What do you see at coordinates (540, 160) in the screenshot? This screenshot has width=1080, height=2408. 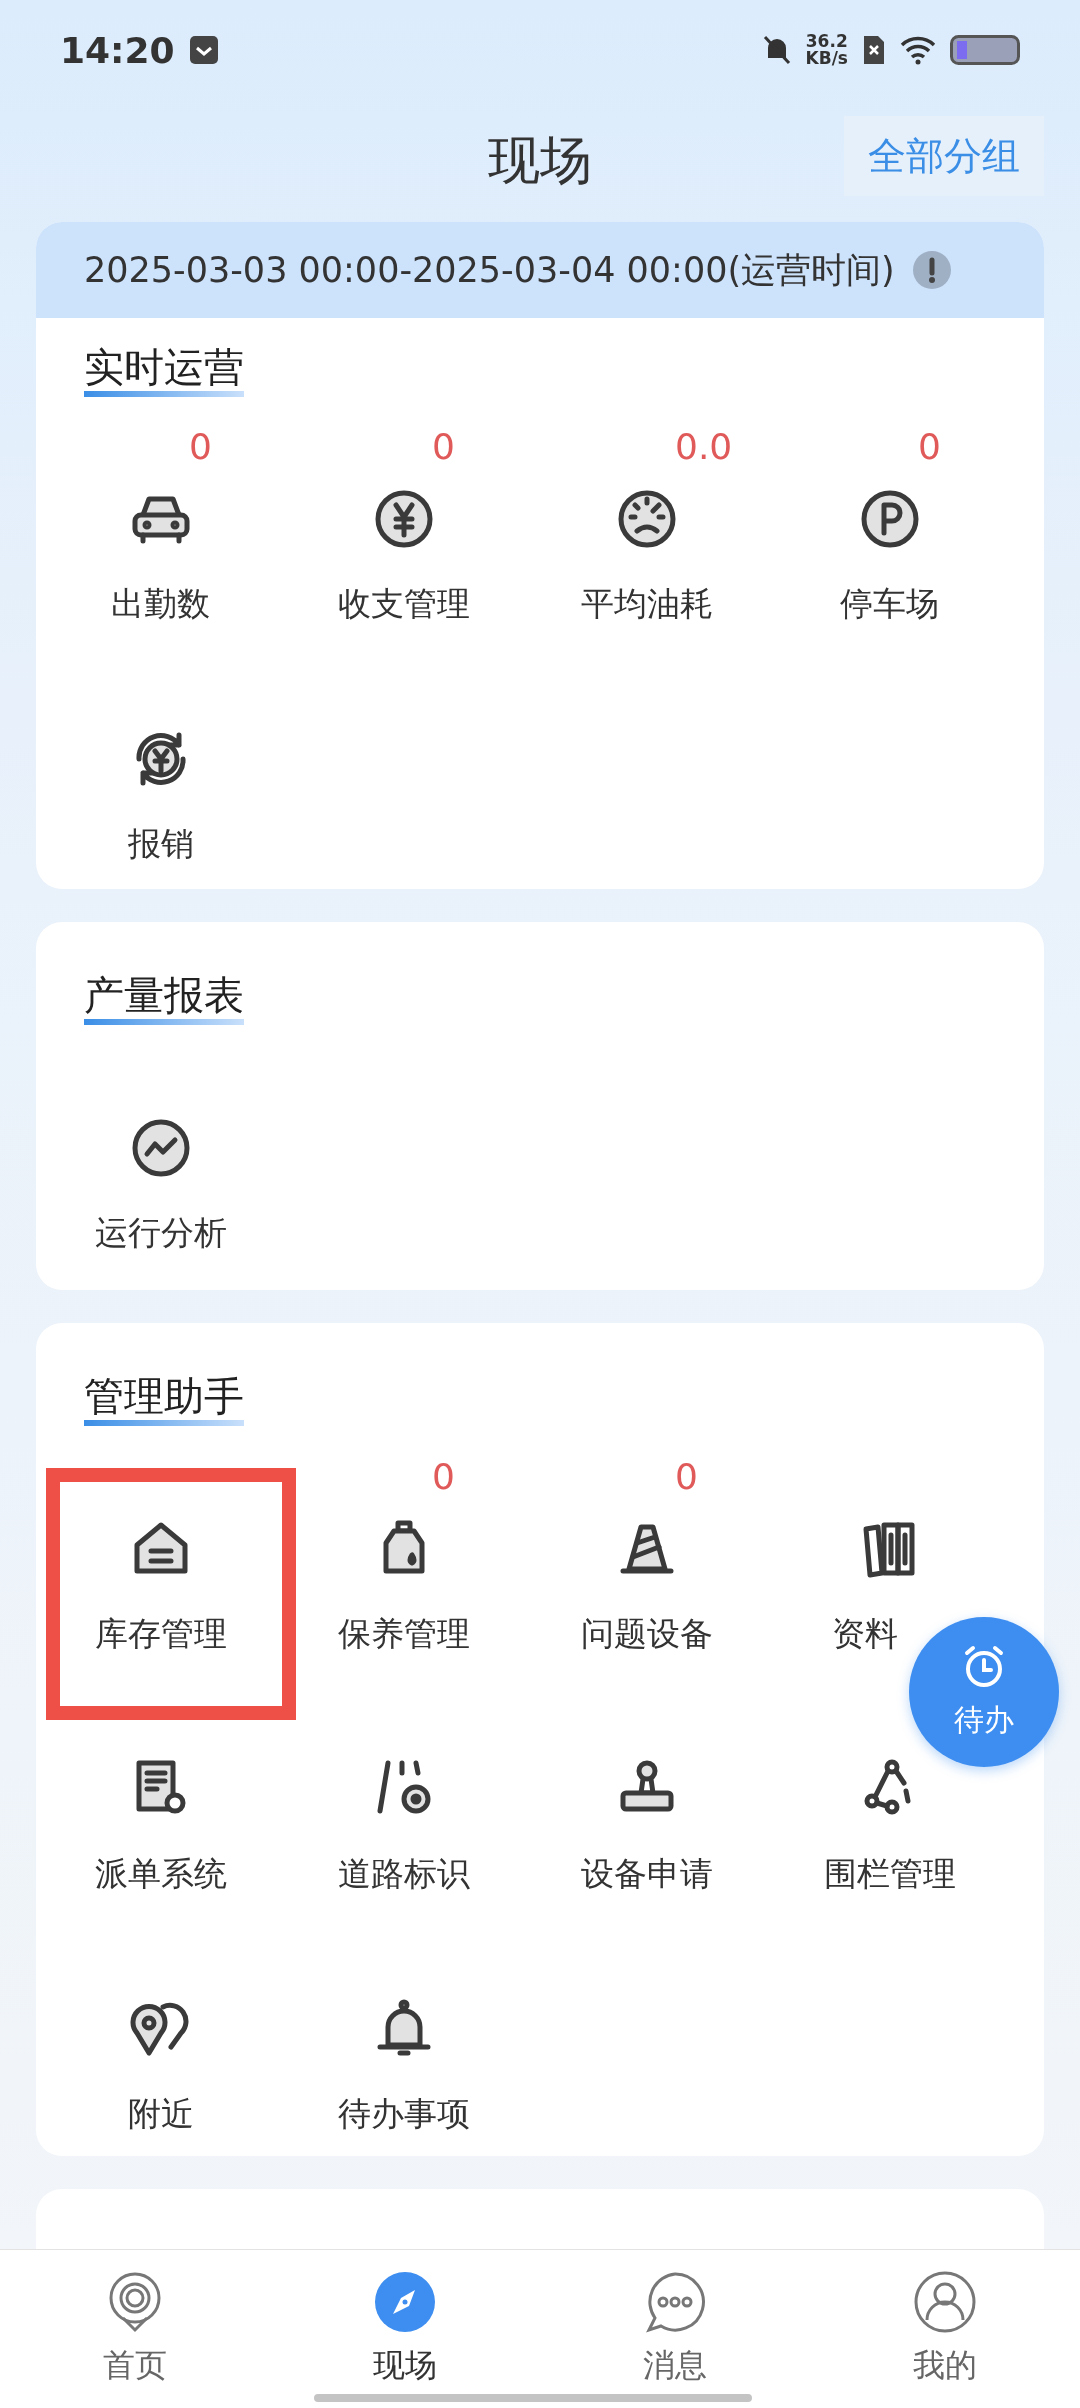 I see `page-title: 现场` at bounding box center [540, 160].